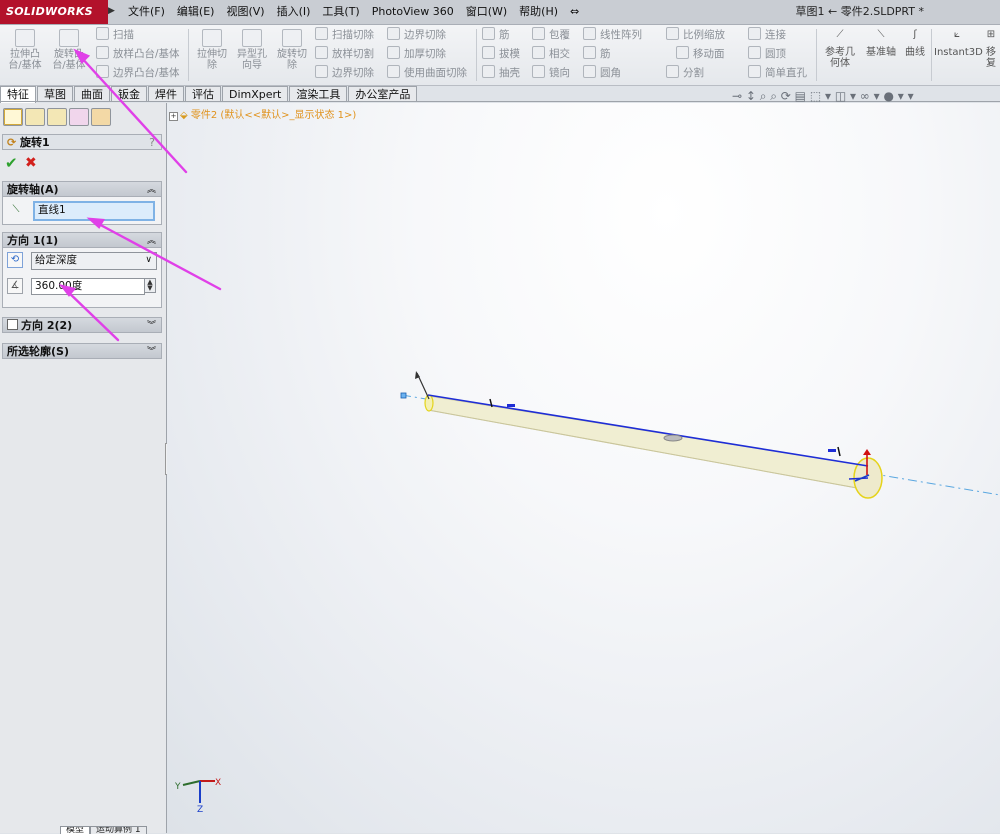 This screenshot has height=834, width=1000. I want to click on shell-button: 抽壳, so click(501, 72).